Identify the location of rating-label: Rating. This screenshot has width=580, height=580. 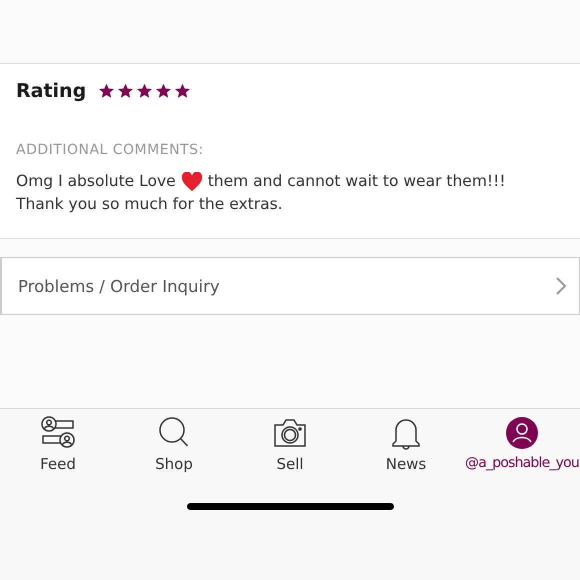
(51, 91).